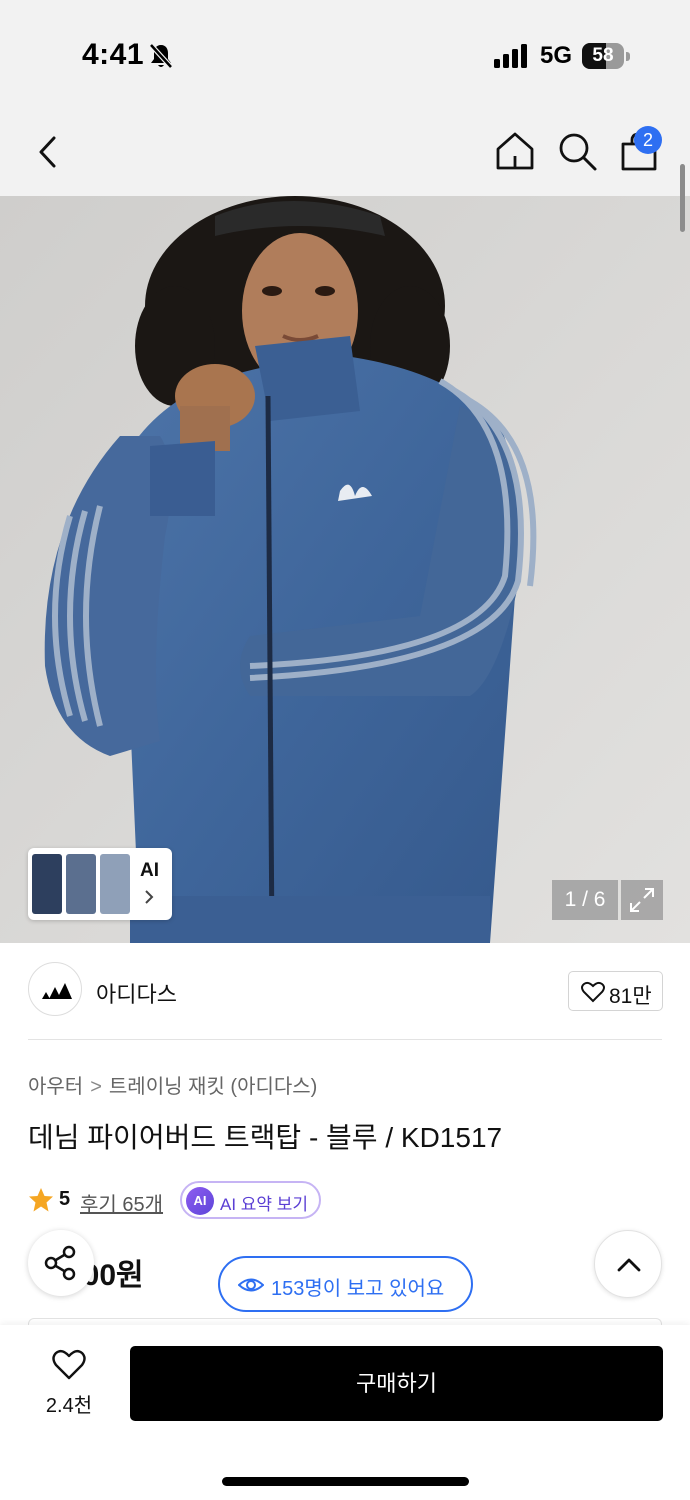  Describe the element at coordinates (200, 1201) in the screenshot. I see `ai-badge: AI` at that location.